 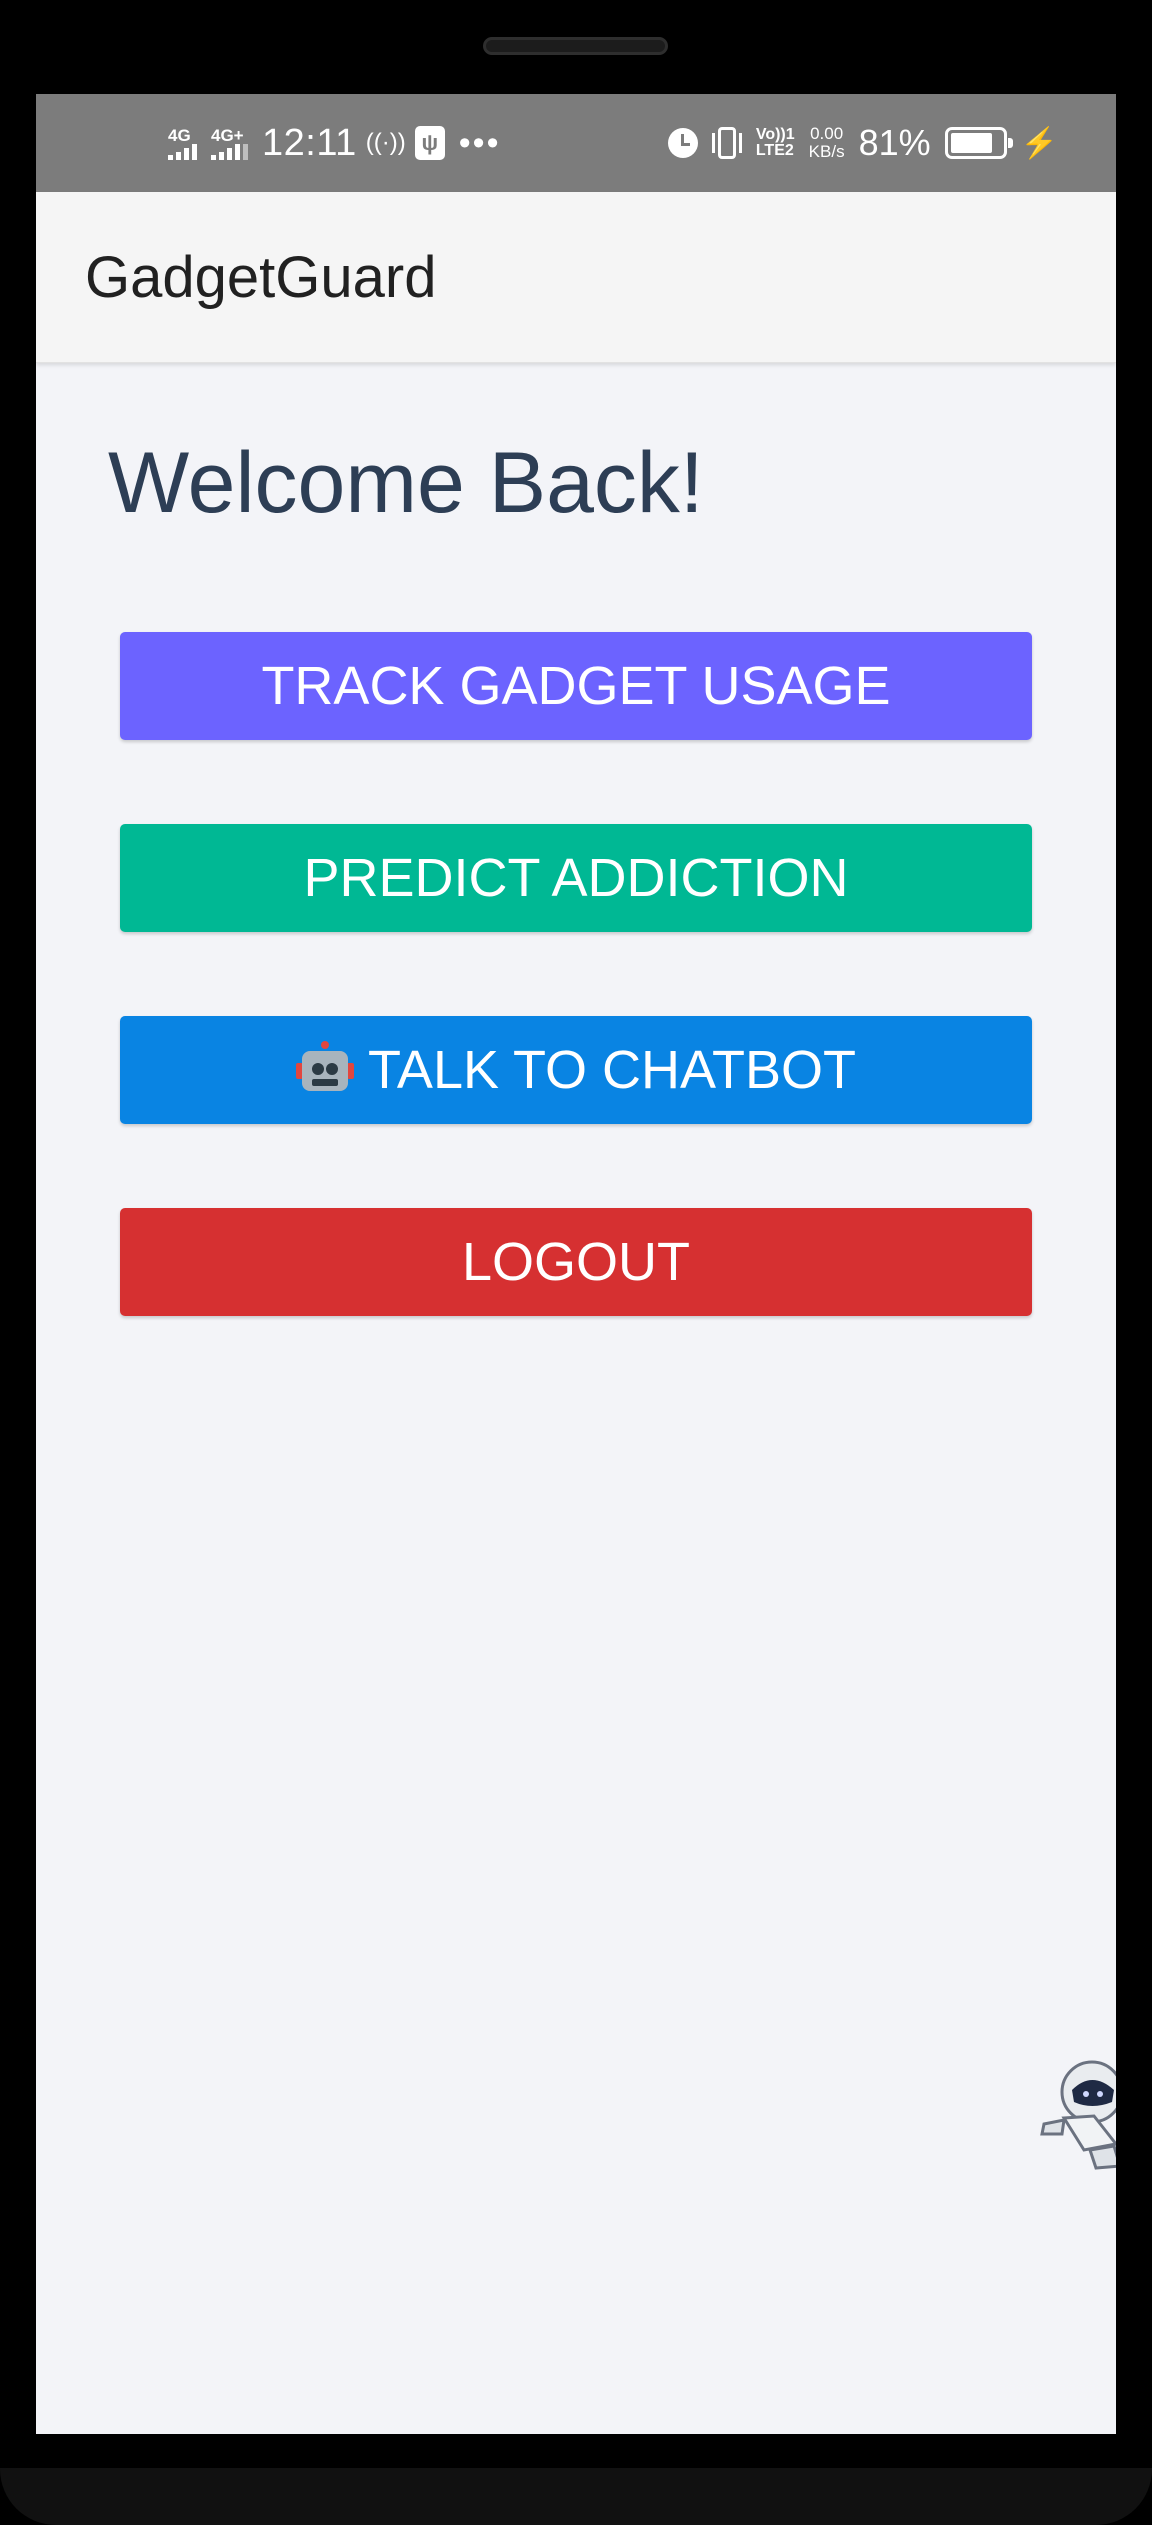 What do you see at coordinates (309, 142) in the screenshot?
I see `clock: 12:11` at bounding box center [309, 142].